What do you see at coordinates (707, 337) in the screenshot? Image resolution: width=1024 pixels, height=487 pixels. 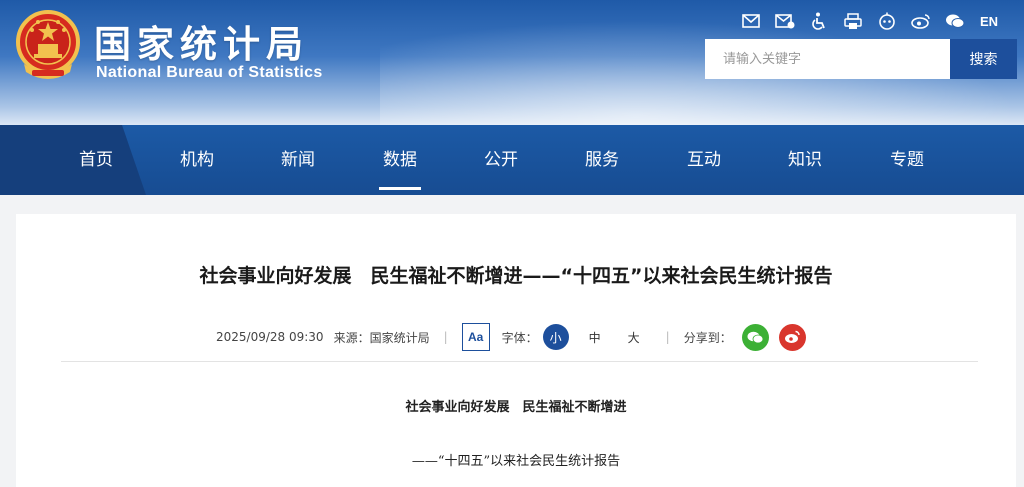 I see `share-label: 分享到：` at bounding box center [707, 337].